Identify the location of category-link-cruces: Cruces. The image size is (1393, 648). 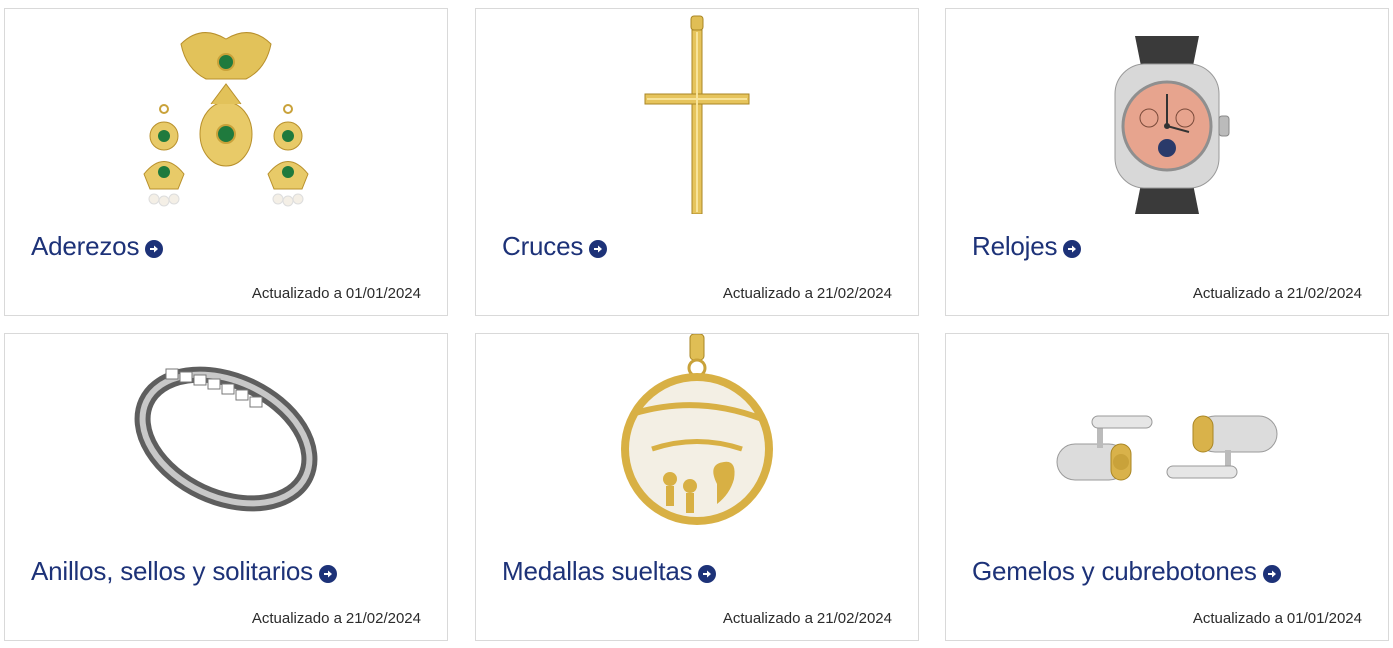
(555, 246).